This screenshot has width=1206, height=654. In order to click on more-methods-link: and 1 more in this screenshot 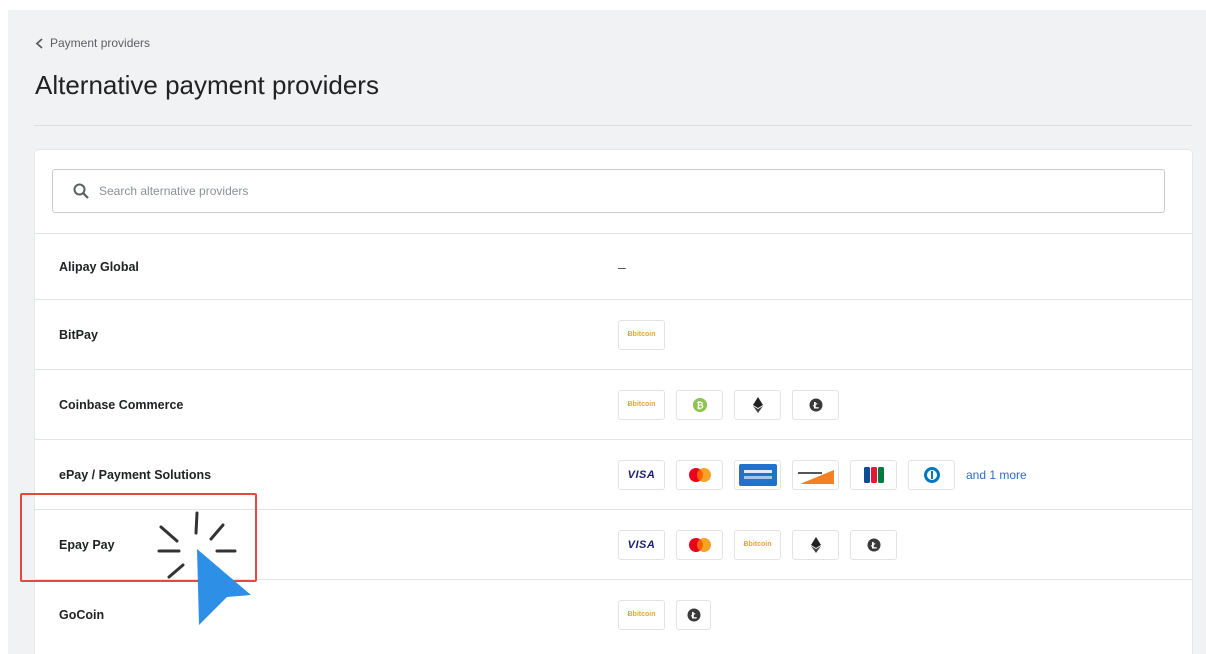, I will do `click(996, 475)`.